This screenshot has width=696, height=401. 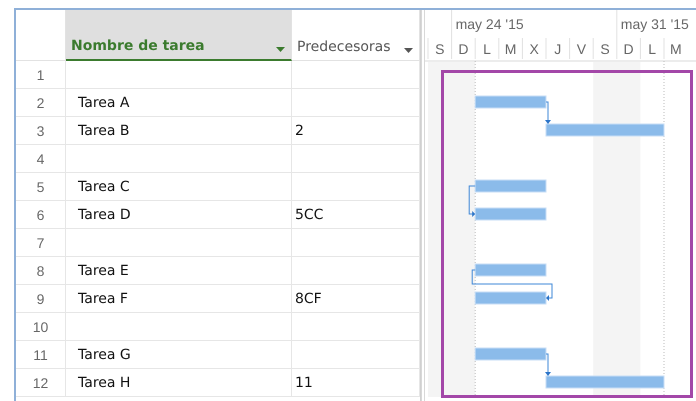 I want to click on row-number: 2, so click(x=41, y=103).